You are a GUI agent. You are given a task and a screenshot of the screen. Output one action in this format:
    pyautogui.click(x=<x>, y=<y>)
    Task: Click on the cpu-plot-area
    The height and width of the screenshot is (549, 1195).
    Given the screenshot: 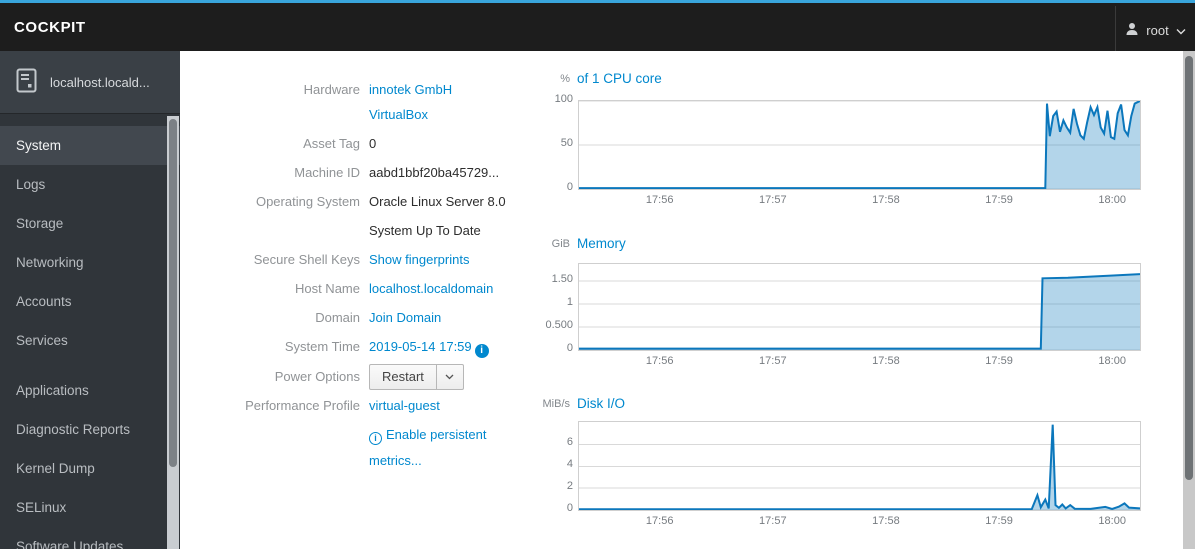 What is the action you would take?
    pyautogui.click(x=859, y=145)
    